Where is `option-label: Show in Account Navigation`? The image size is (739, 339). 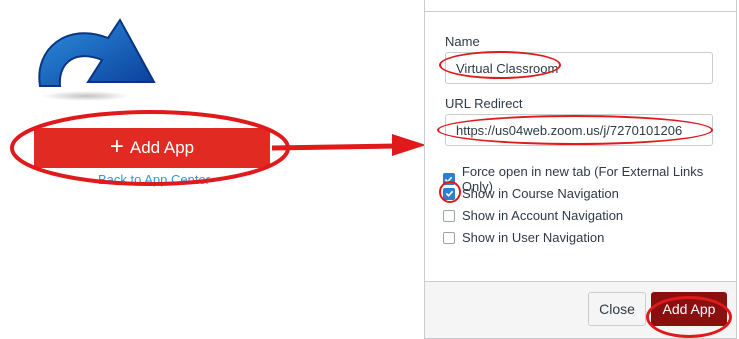
option-label: Show in Account Navigation is located at coordinates (543, 215).